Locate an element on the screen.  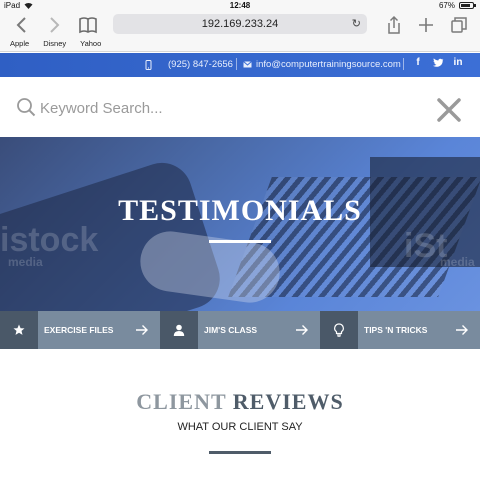
linkedin-icon: in is located at coordinates (458, 62).